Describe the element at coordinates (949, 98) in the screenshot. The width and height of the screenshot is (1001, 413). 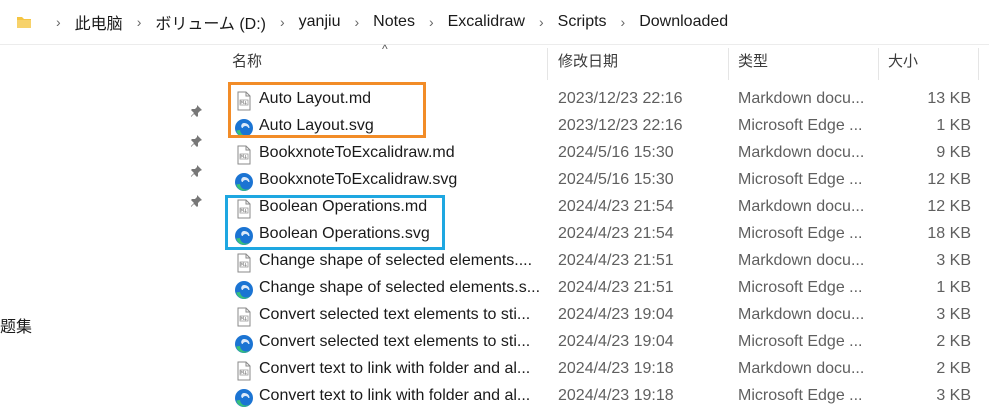
I see `file-size: 13 KB` at that location.